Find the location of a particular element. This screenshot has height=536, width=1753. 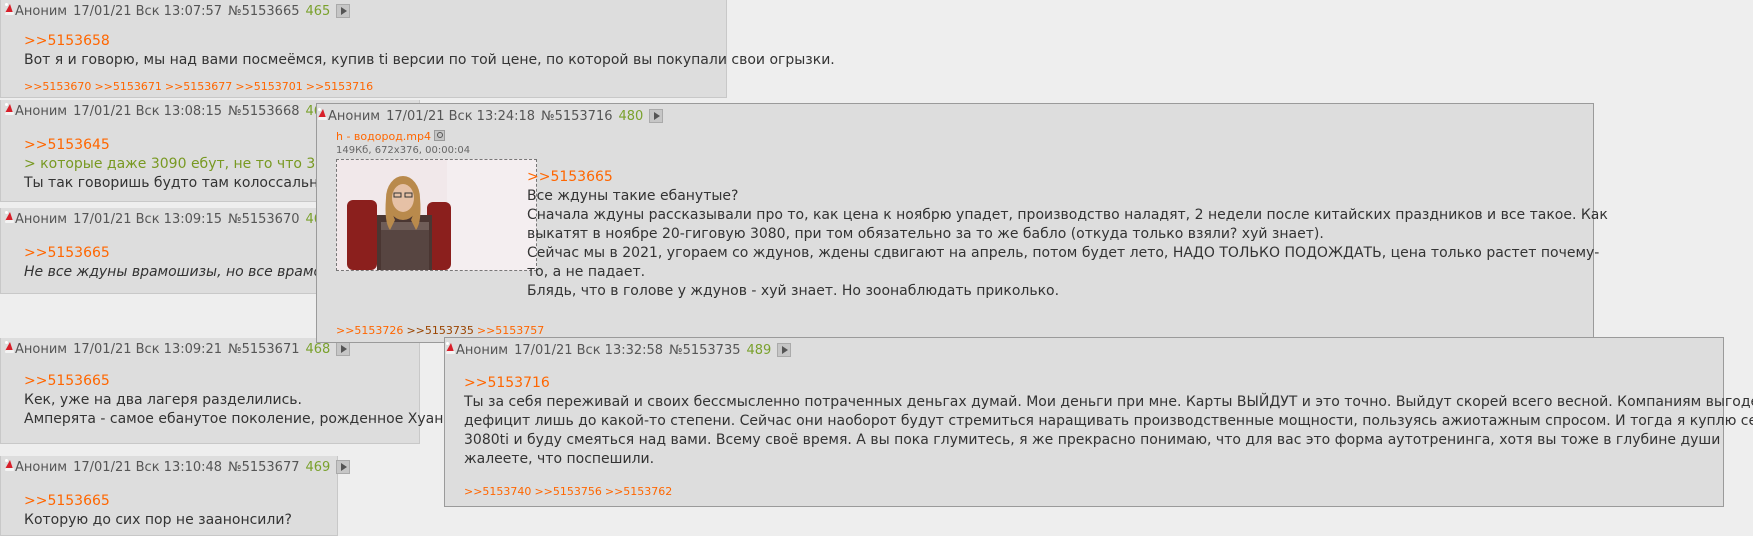

post-details: Аноним 17/01/21 Вск 13:32:58 №5153735 489 is located at coordinates (621, 350).